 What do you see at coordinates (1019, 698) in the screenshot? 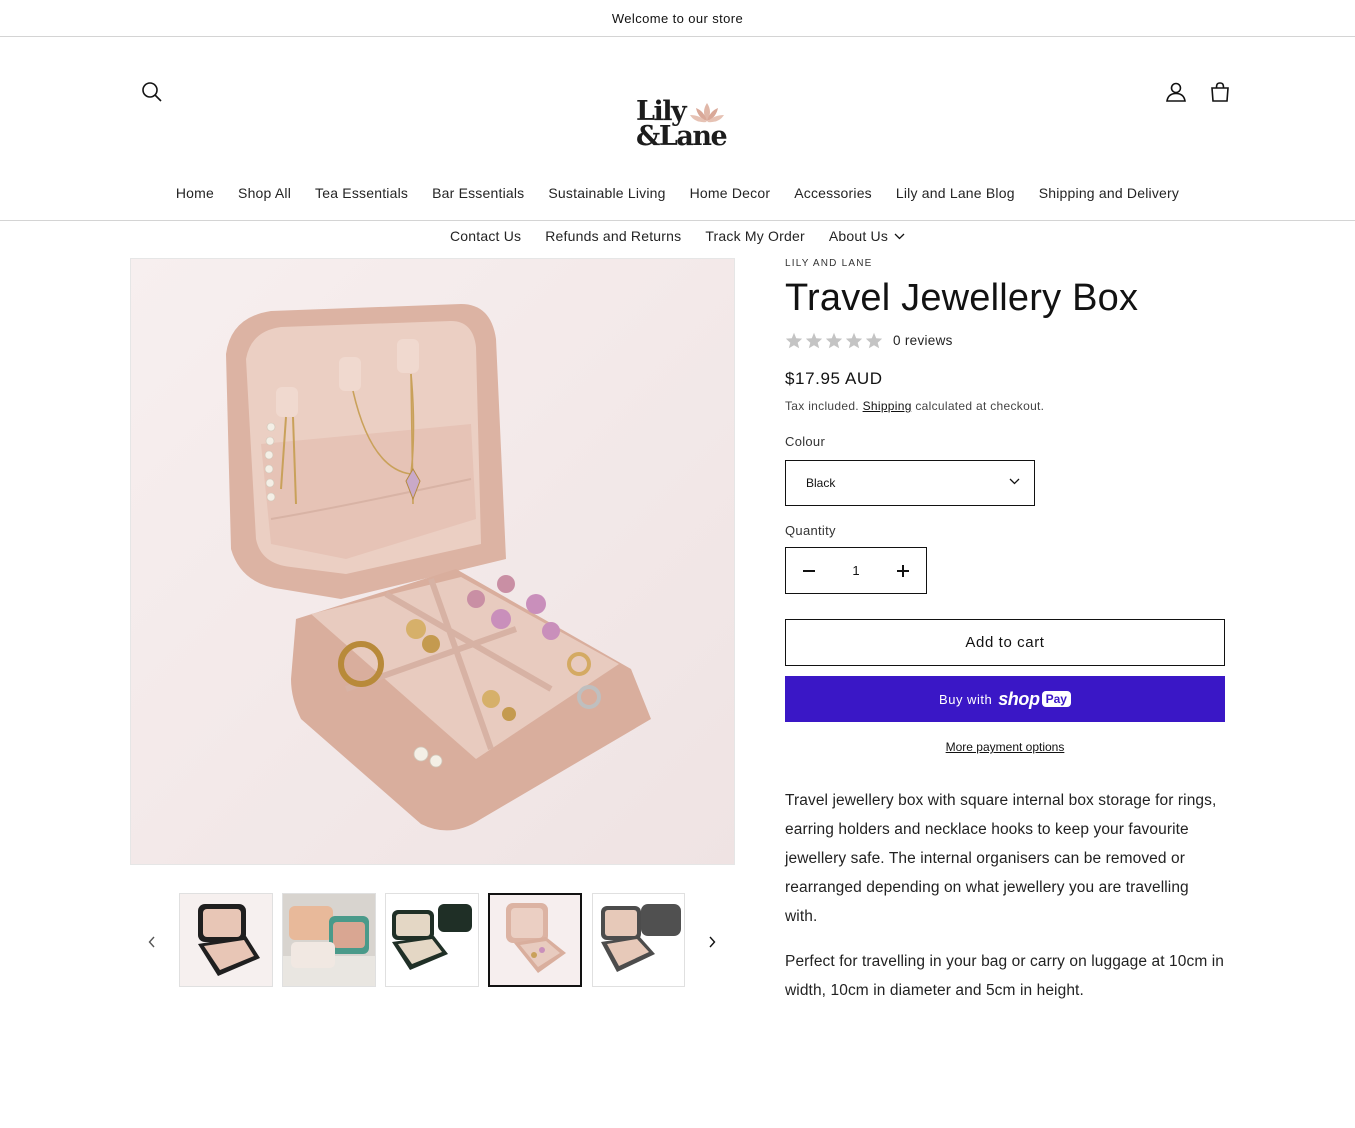
I see `shop-pay-shop-word: shop` at bounding box center [1019, 698].